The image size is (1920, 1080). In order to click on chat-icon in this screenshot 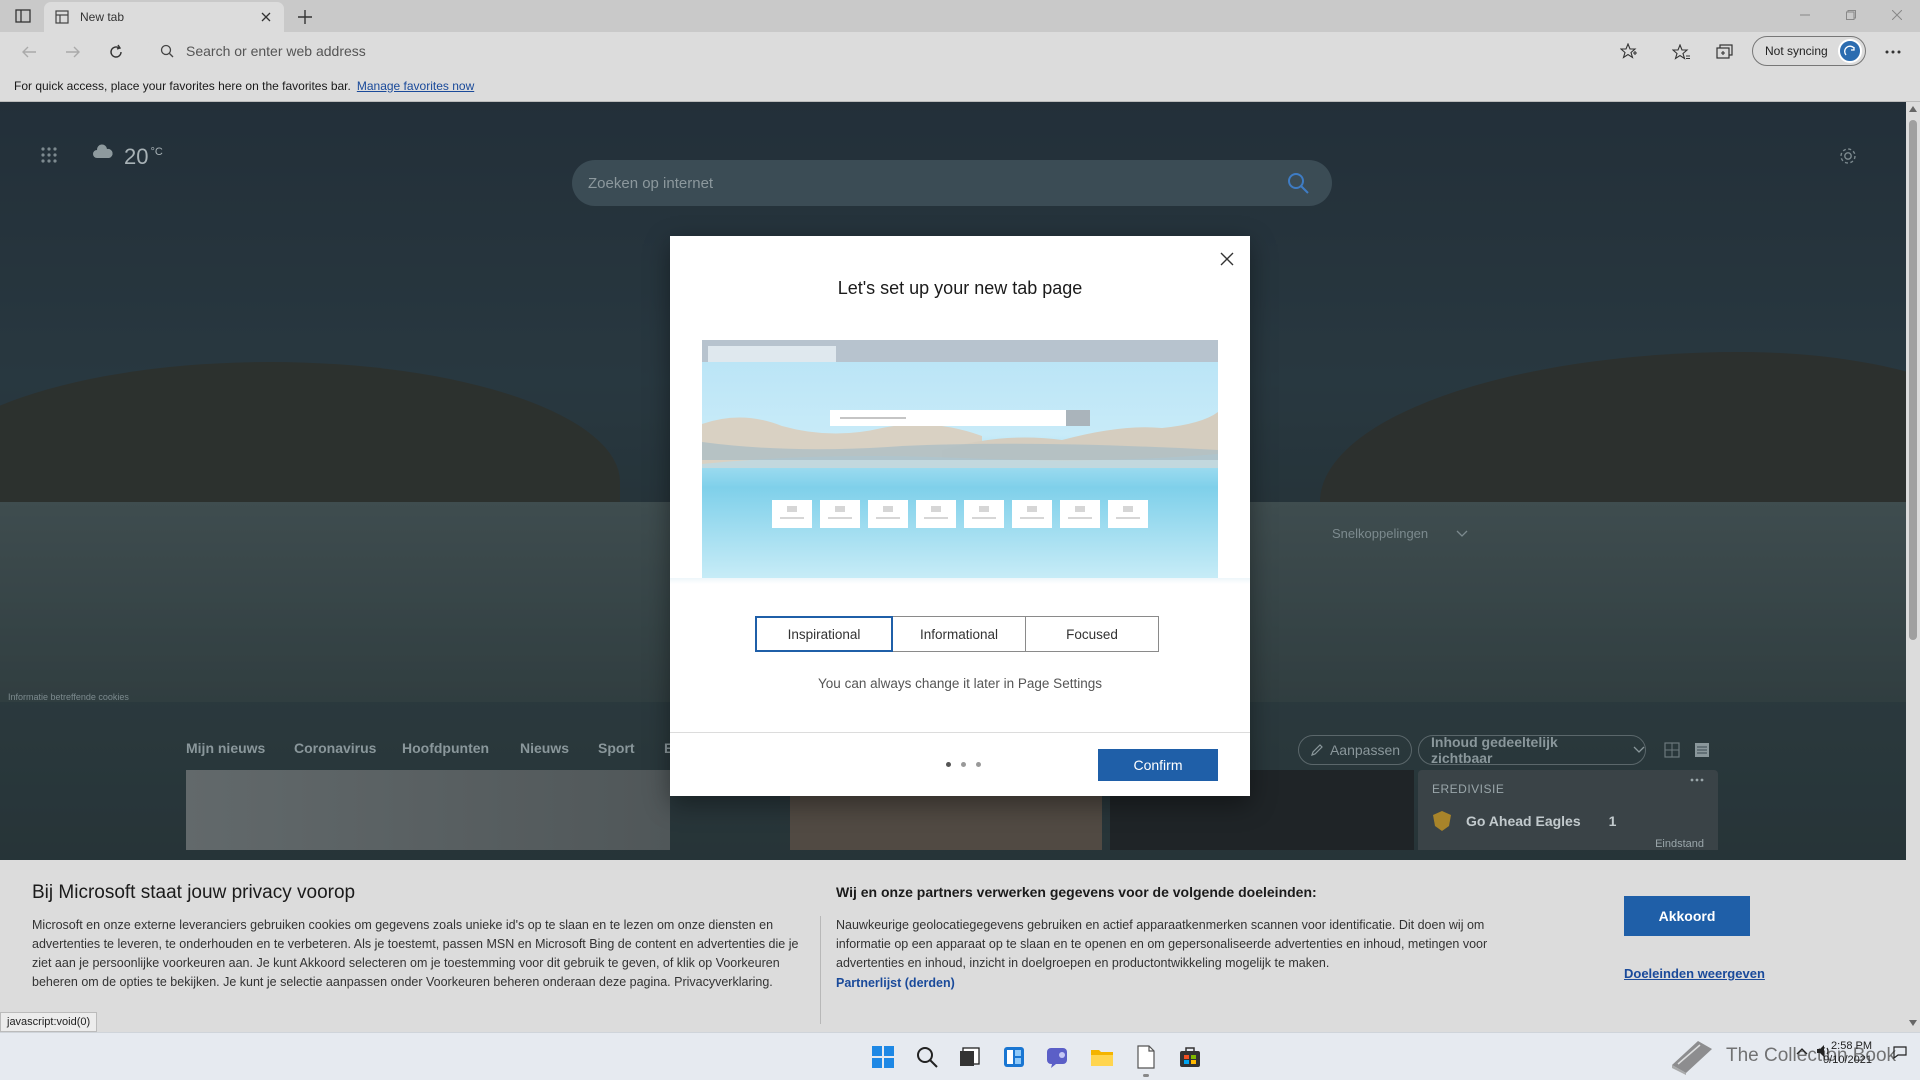, I will do `click(1058, 1057)`.